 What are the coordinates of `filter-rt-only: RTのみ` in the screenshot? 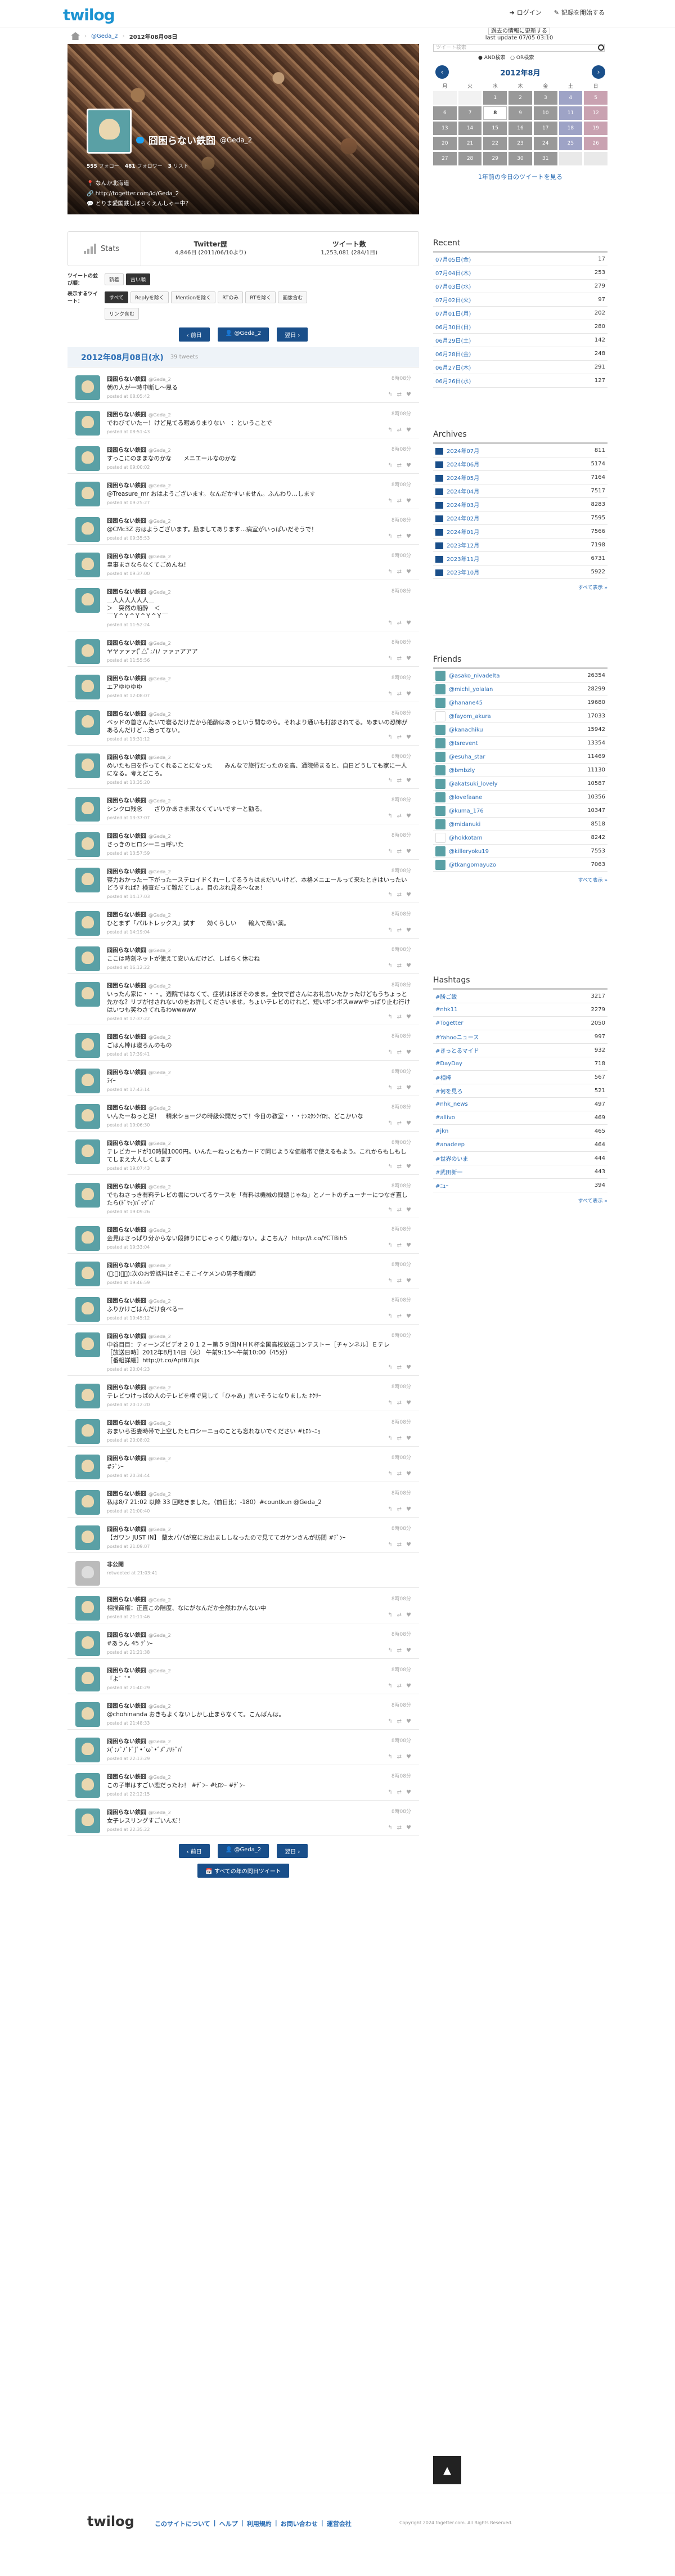 It's located at (231, 297).